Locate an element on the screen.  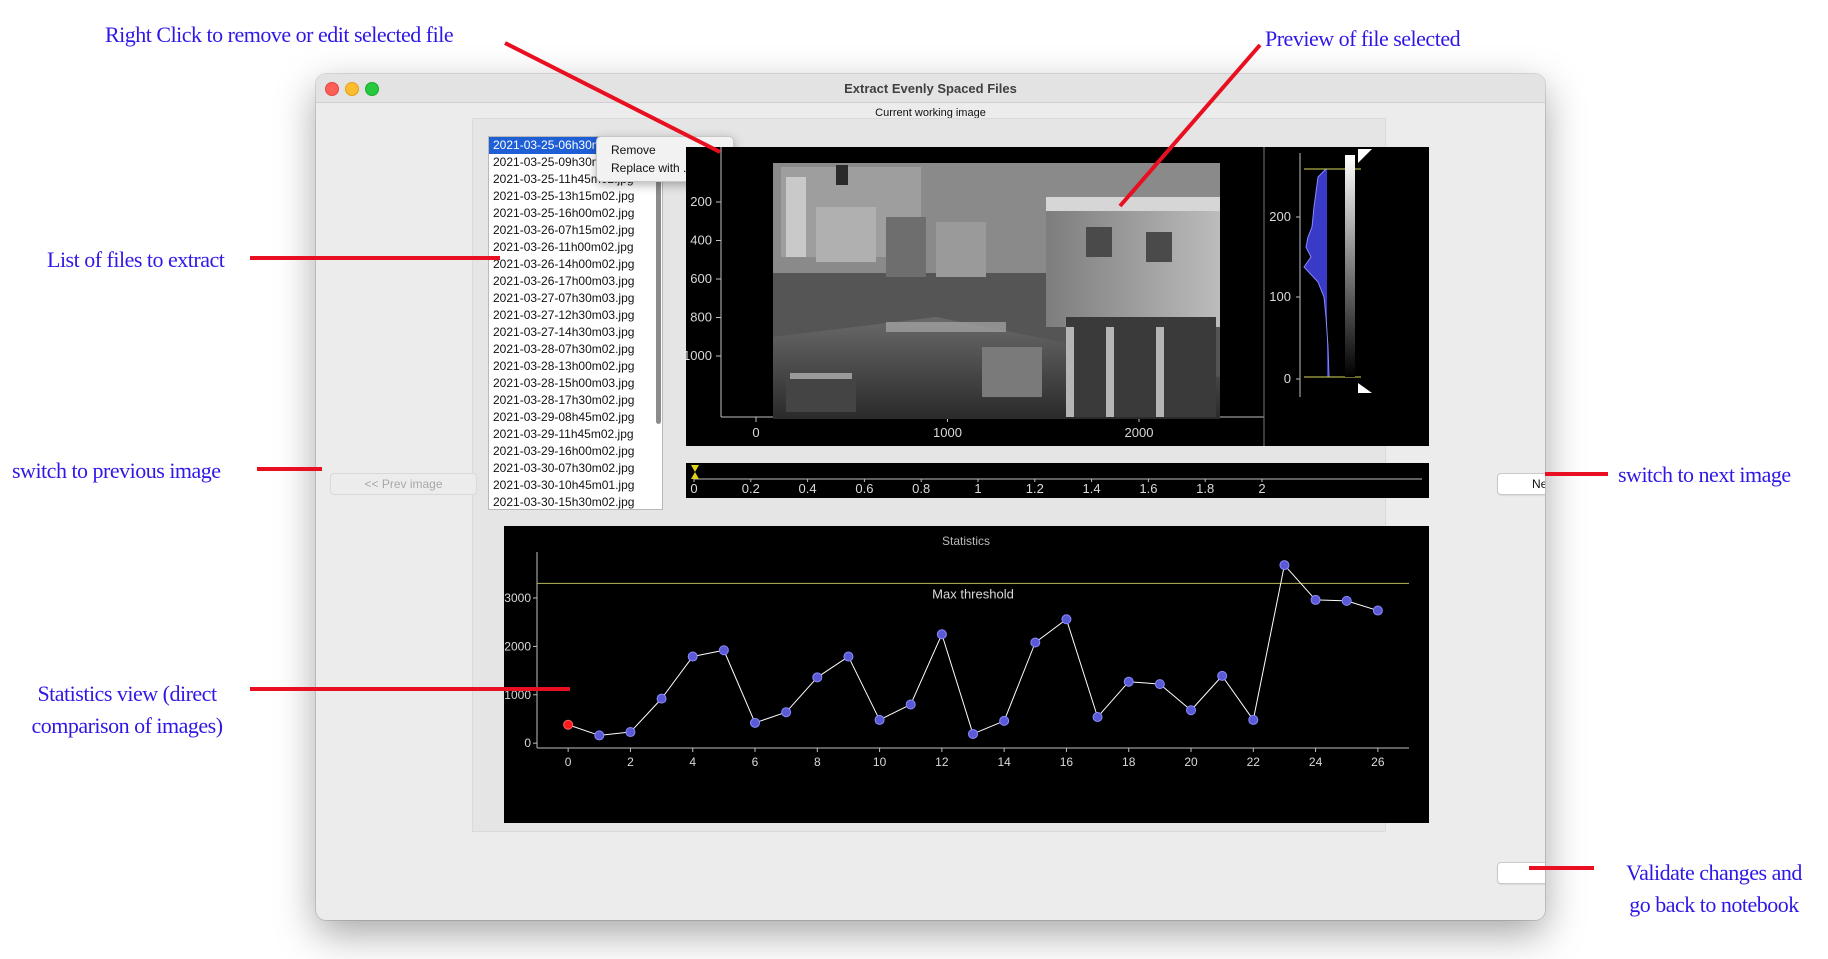
file-list-item: 2021-03-27-07h30m03.jpg is located at coordinates (575, 298).